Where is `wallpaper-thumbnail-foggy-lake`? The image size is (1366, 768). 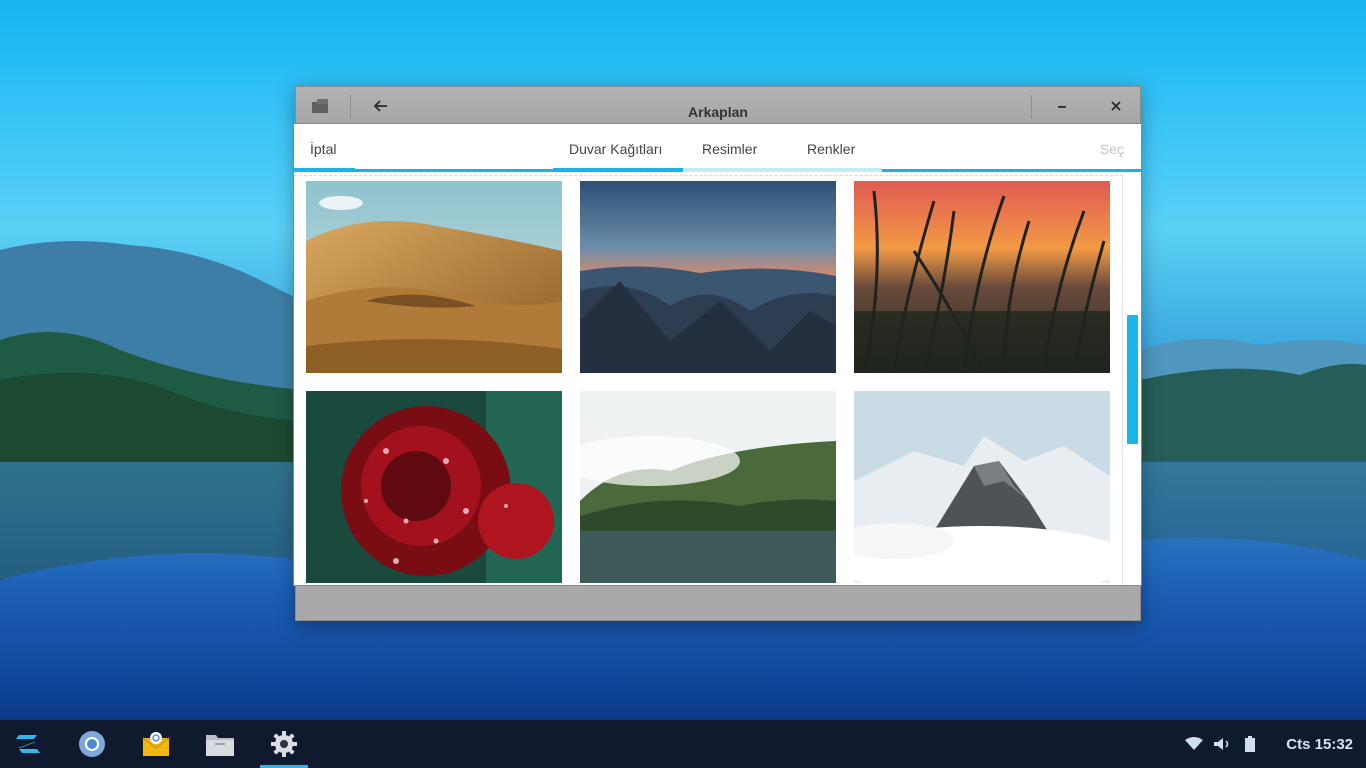 wallpaper-thumbnail-foggy-lake is located at coordinates (708, 487).